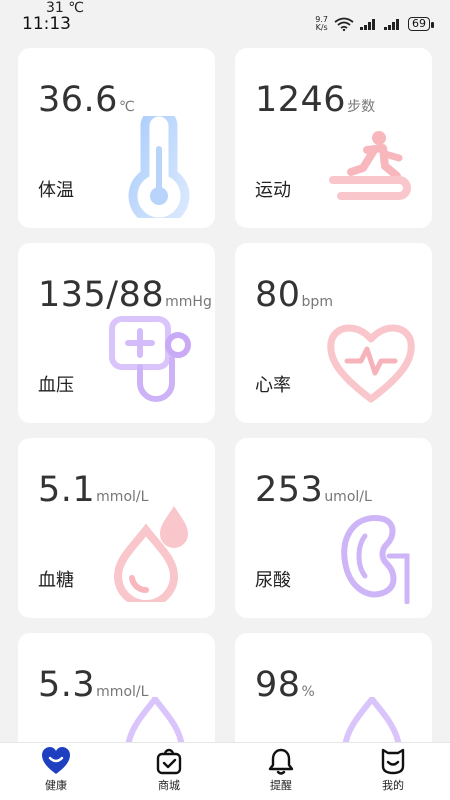 The height and width of the screenshot is (800, 450). What do you see at coordinates (375, 559) in the screenshot?
I see `kidney-icon` at bounding box center [375, 559].